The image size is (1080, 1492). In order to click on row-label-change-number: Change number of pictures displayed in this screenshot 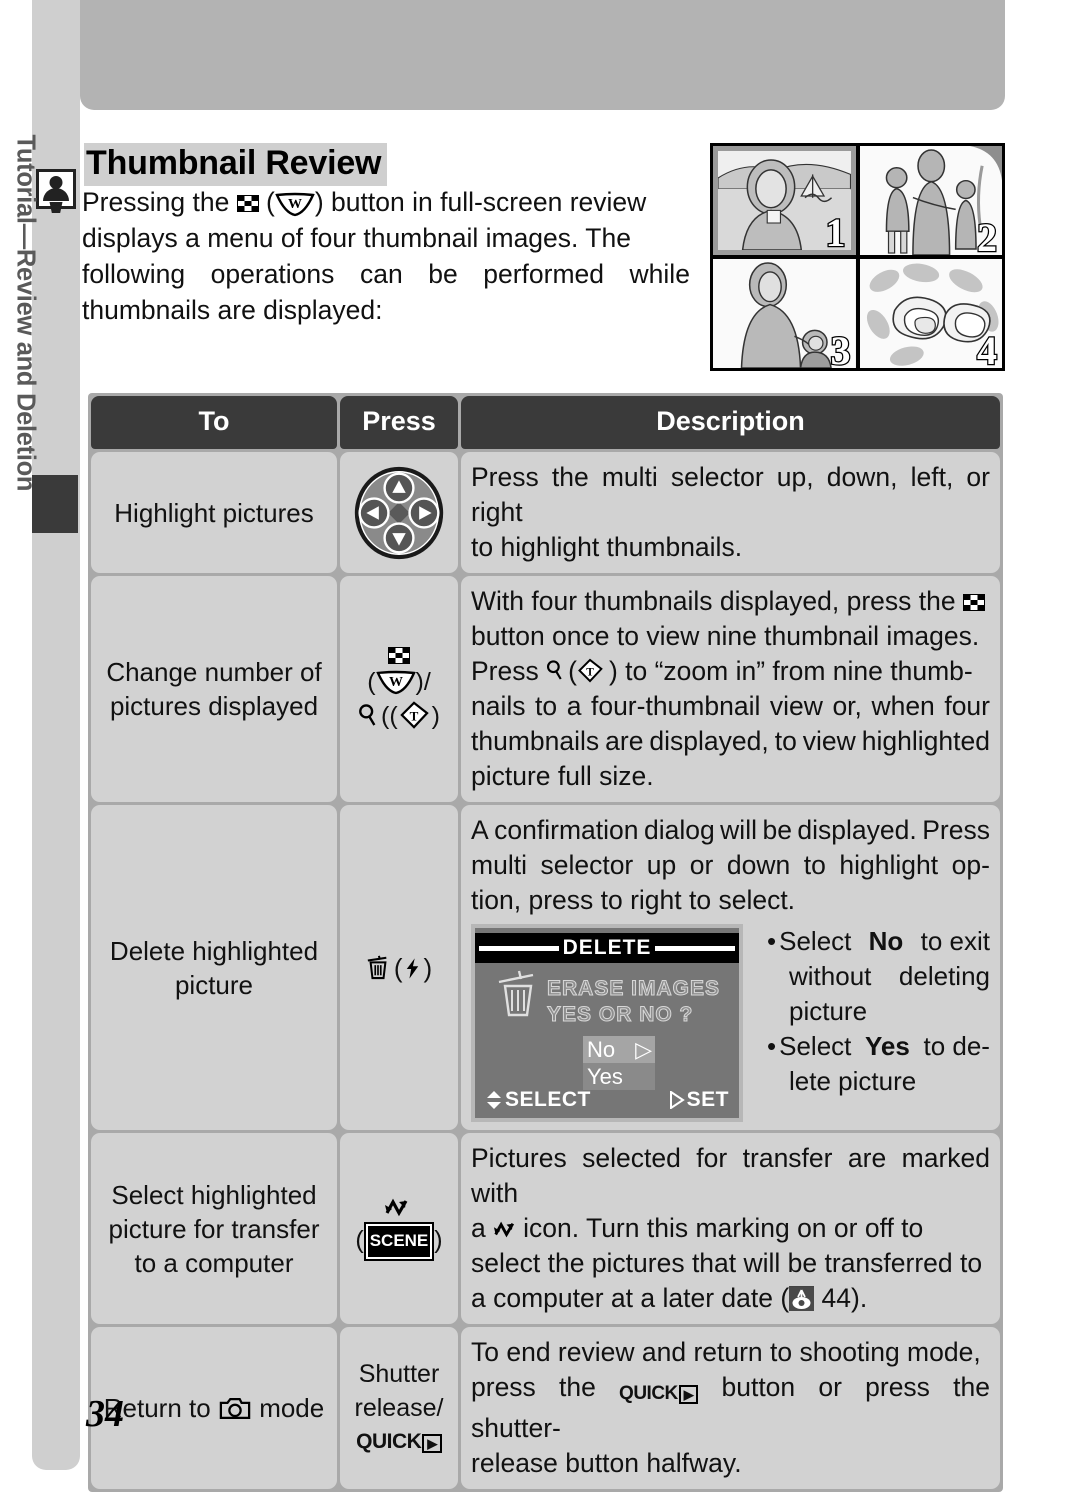, I will do `click(214, 689)`.